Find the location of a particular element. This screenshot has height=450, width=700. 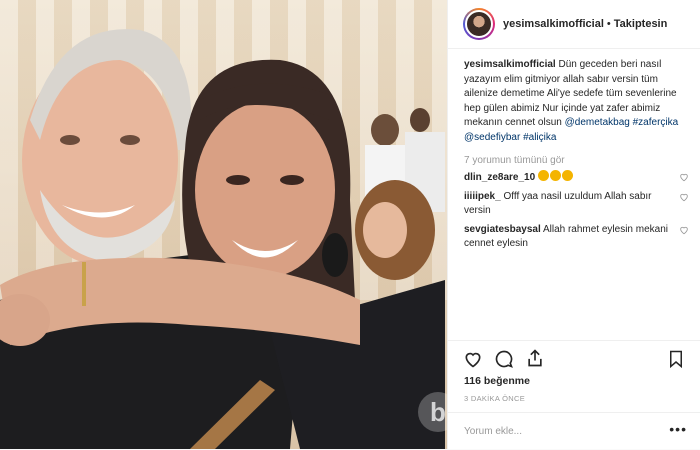

comment-emoji-group is located at coordinates (555, 176).